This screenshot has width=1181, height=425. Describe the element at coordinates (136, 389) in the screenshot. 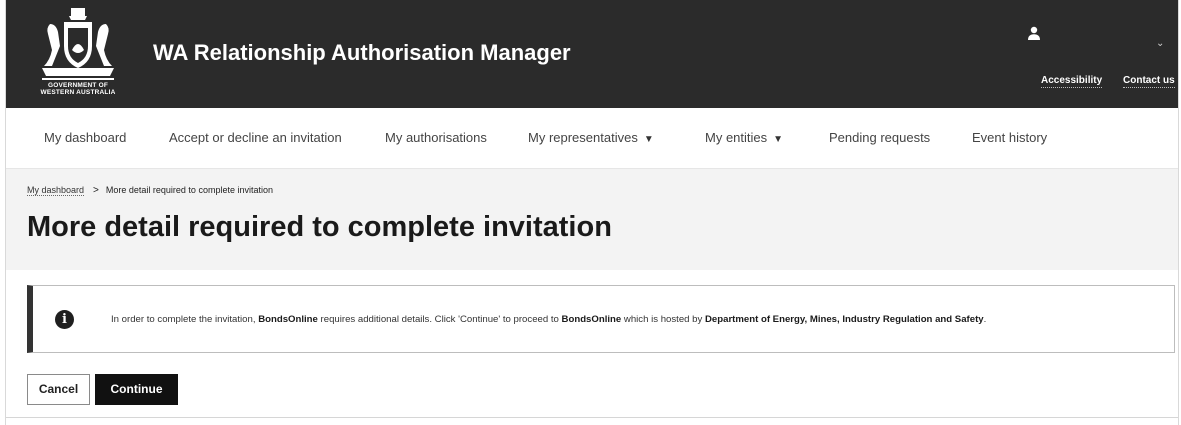

I see `continue-button: Continue` at that location.